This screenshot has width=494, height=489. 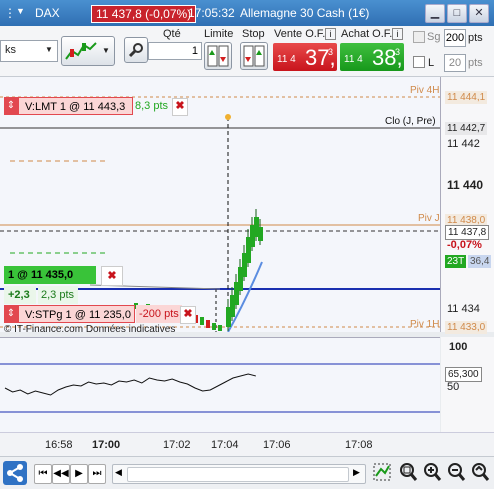 I want to click on last-page-button: ⏭, so click(x=97, y=474).